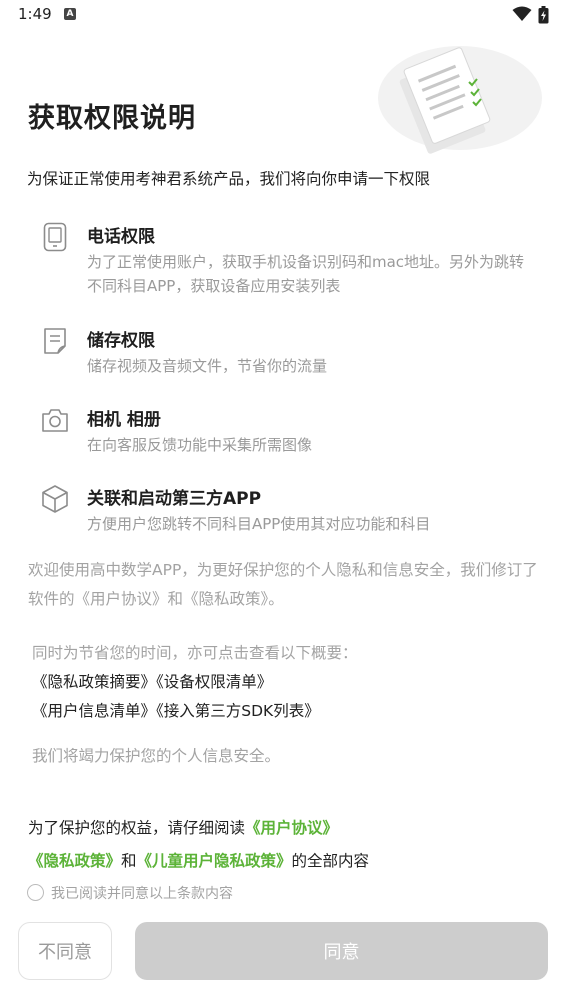 The width and height of the screenshot is (566, 1008). Describe the element at coordinates (214, 861) in the screenshot. I see `child-privacy-link: 《儿童用户隐私政策》` at that location.